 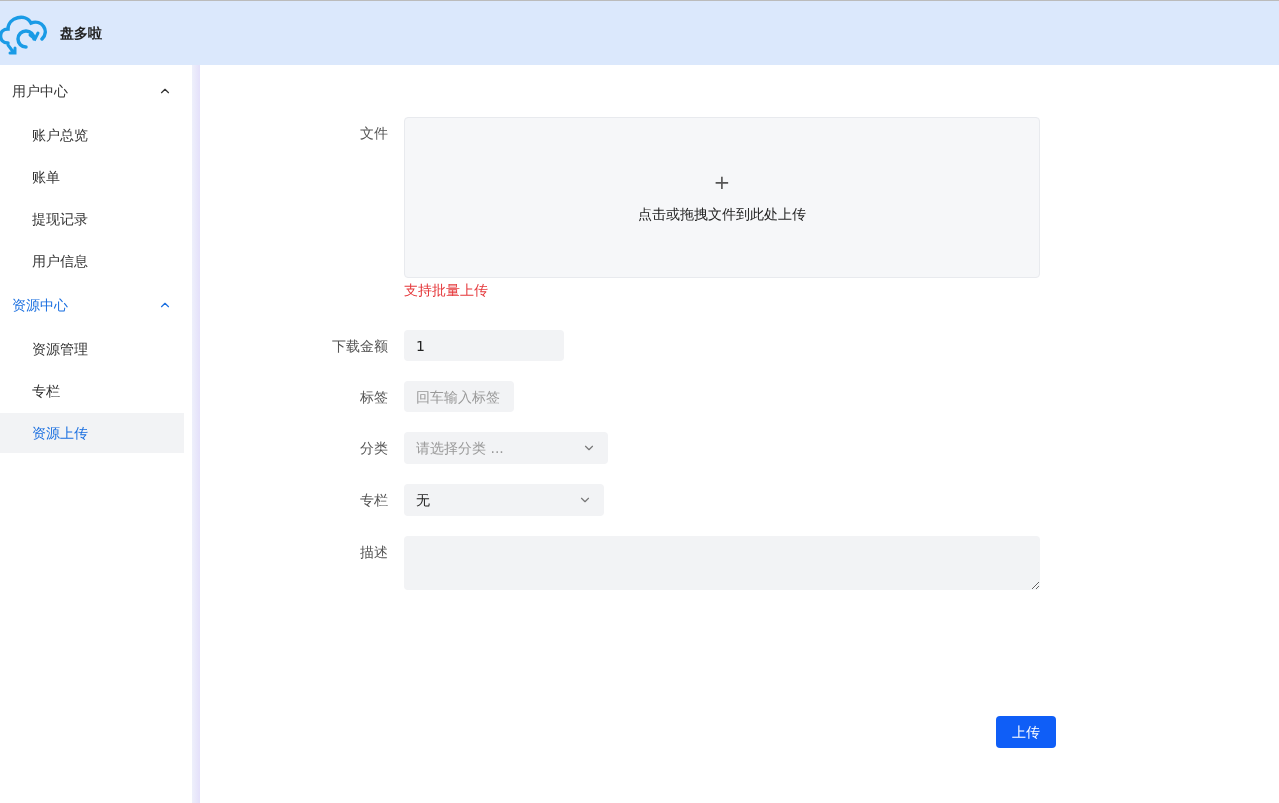 I want to click on upload-dropzone: + 点击或拖拽文件到此处上传, so click(x=722, y=197).